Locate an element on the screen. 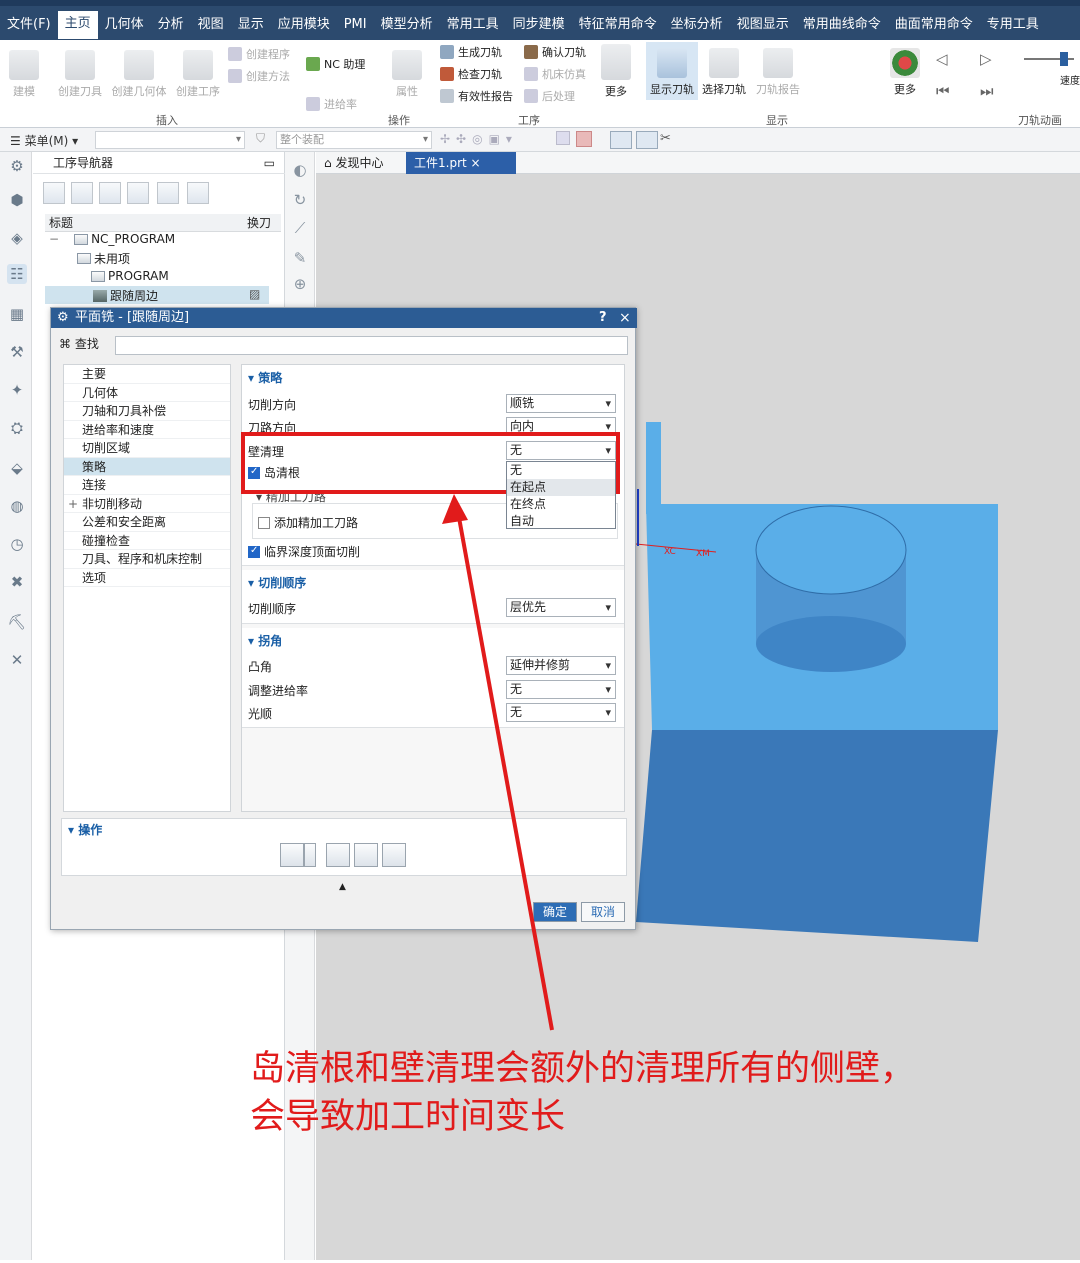 Image resolution: width=1080 pixels, height=1263 pixels. gear-icon: ⚙ is located at coordinates (17, 166).